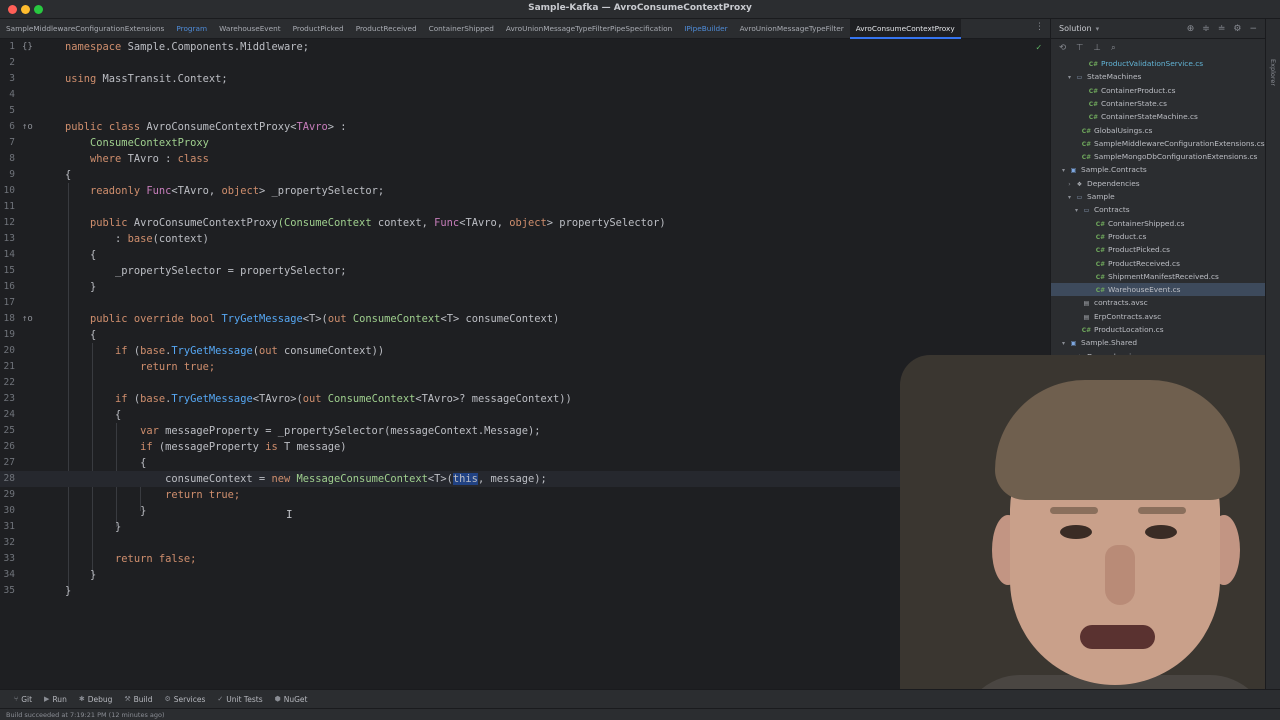 This screenshot has width=1280, height=720. What do you see at coordinates (606, 223) in the screenshot?
I see `code-token: > propertySelector)` at bounding box center [606, 223].